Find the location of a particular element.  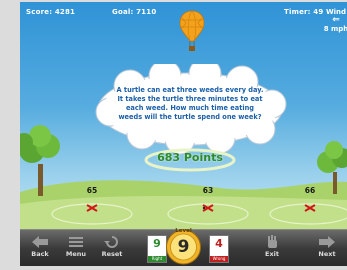

answer-choice-1: 65 is located at coordinates (92, 190).